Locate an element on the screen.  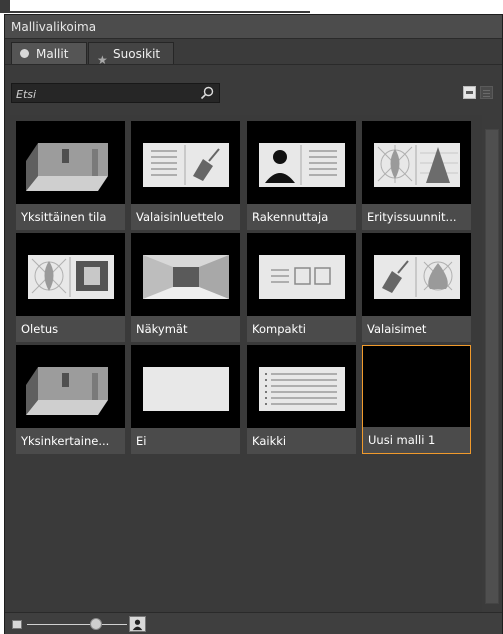
template-tile: Oletus is located at coordinates (70, 287).